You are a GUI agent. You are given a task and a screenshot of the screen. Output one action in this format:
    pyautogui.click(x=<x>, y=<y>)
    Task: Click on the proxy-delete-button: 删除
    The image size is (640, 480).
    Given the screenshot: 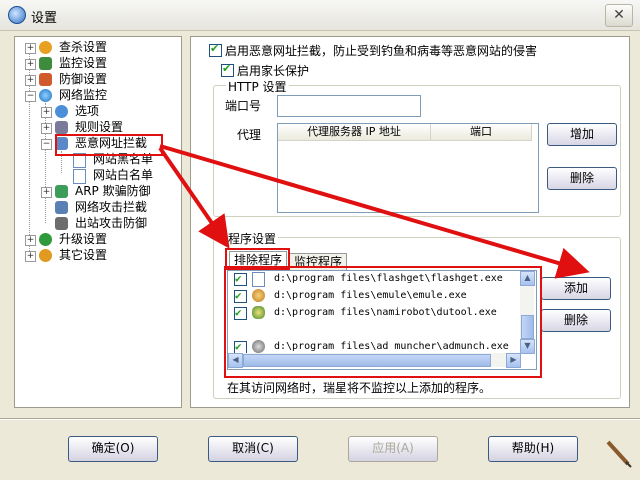 What is the action you would take?
    pyautogui.click(x=582, y=178)
    